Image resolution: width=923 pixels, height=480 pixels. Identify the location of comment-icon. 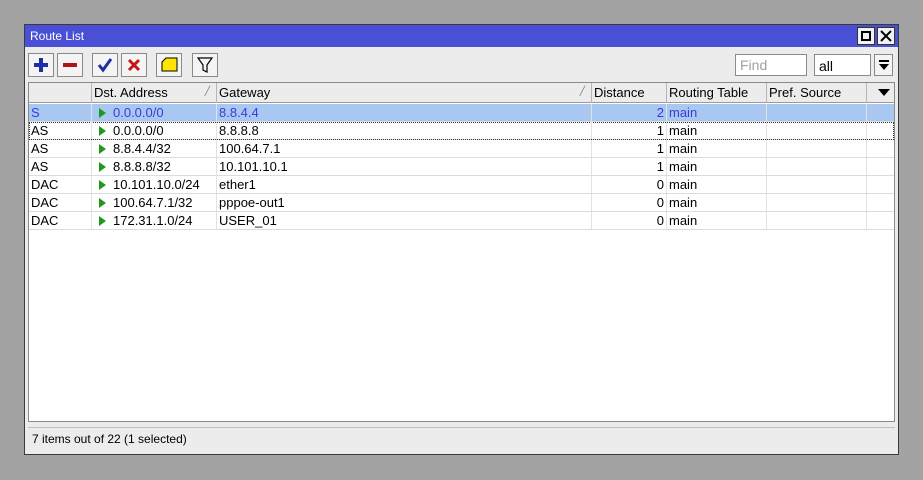
(169, 64).